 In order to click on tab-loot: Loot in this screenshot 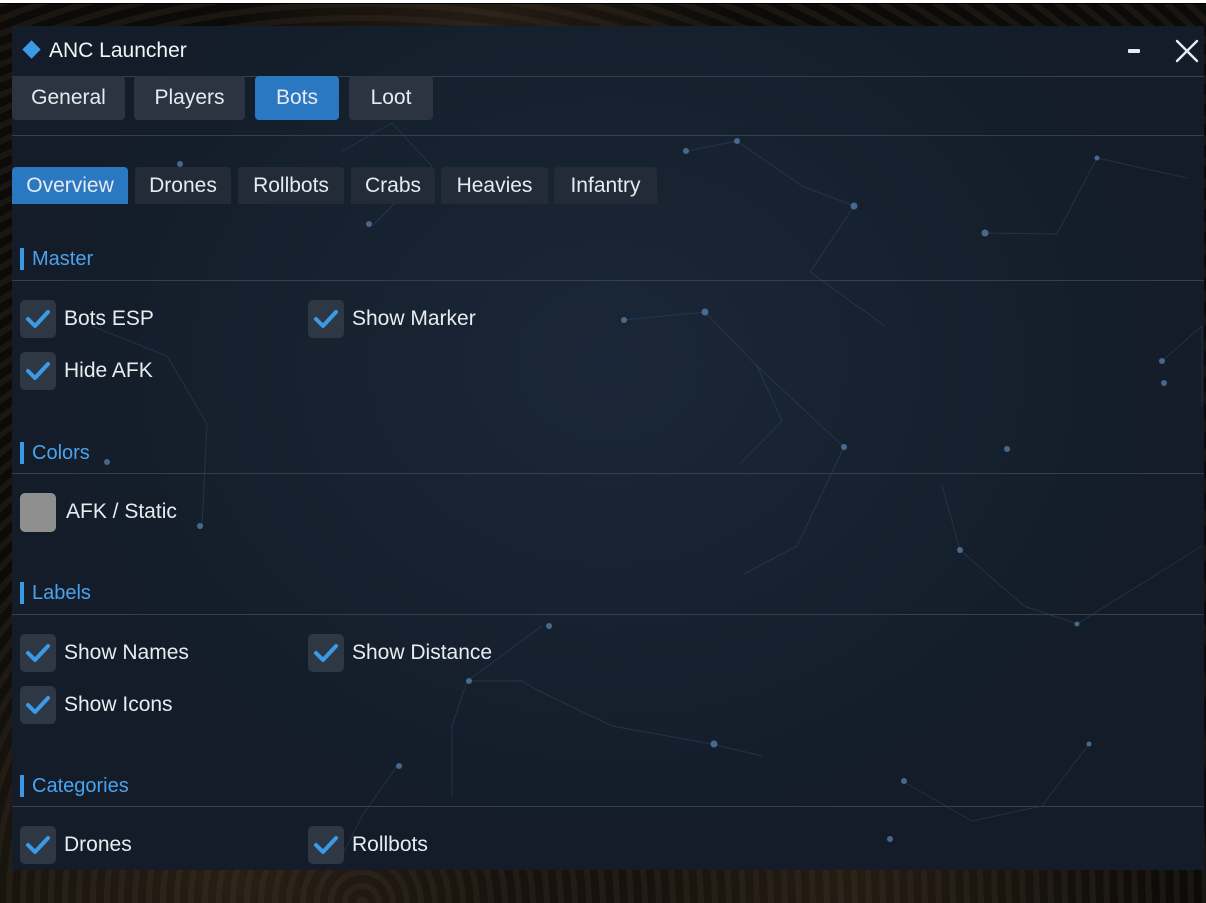, I will do `click(391, 98)`.